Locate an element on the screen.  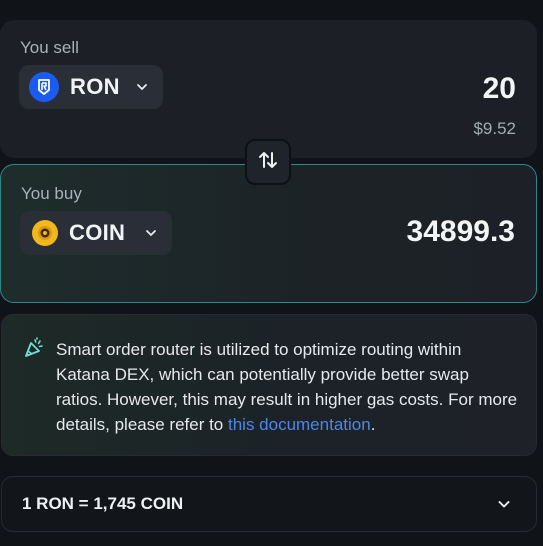
sell-amount: 20 is located at coordinates (499, 89).